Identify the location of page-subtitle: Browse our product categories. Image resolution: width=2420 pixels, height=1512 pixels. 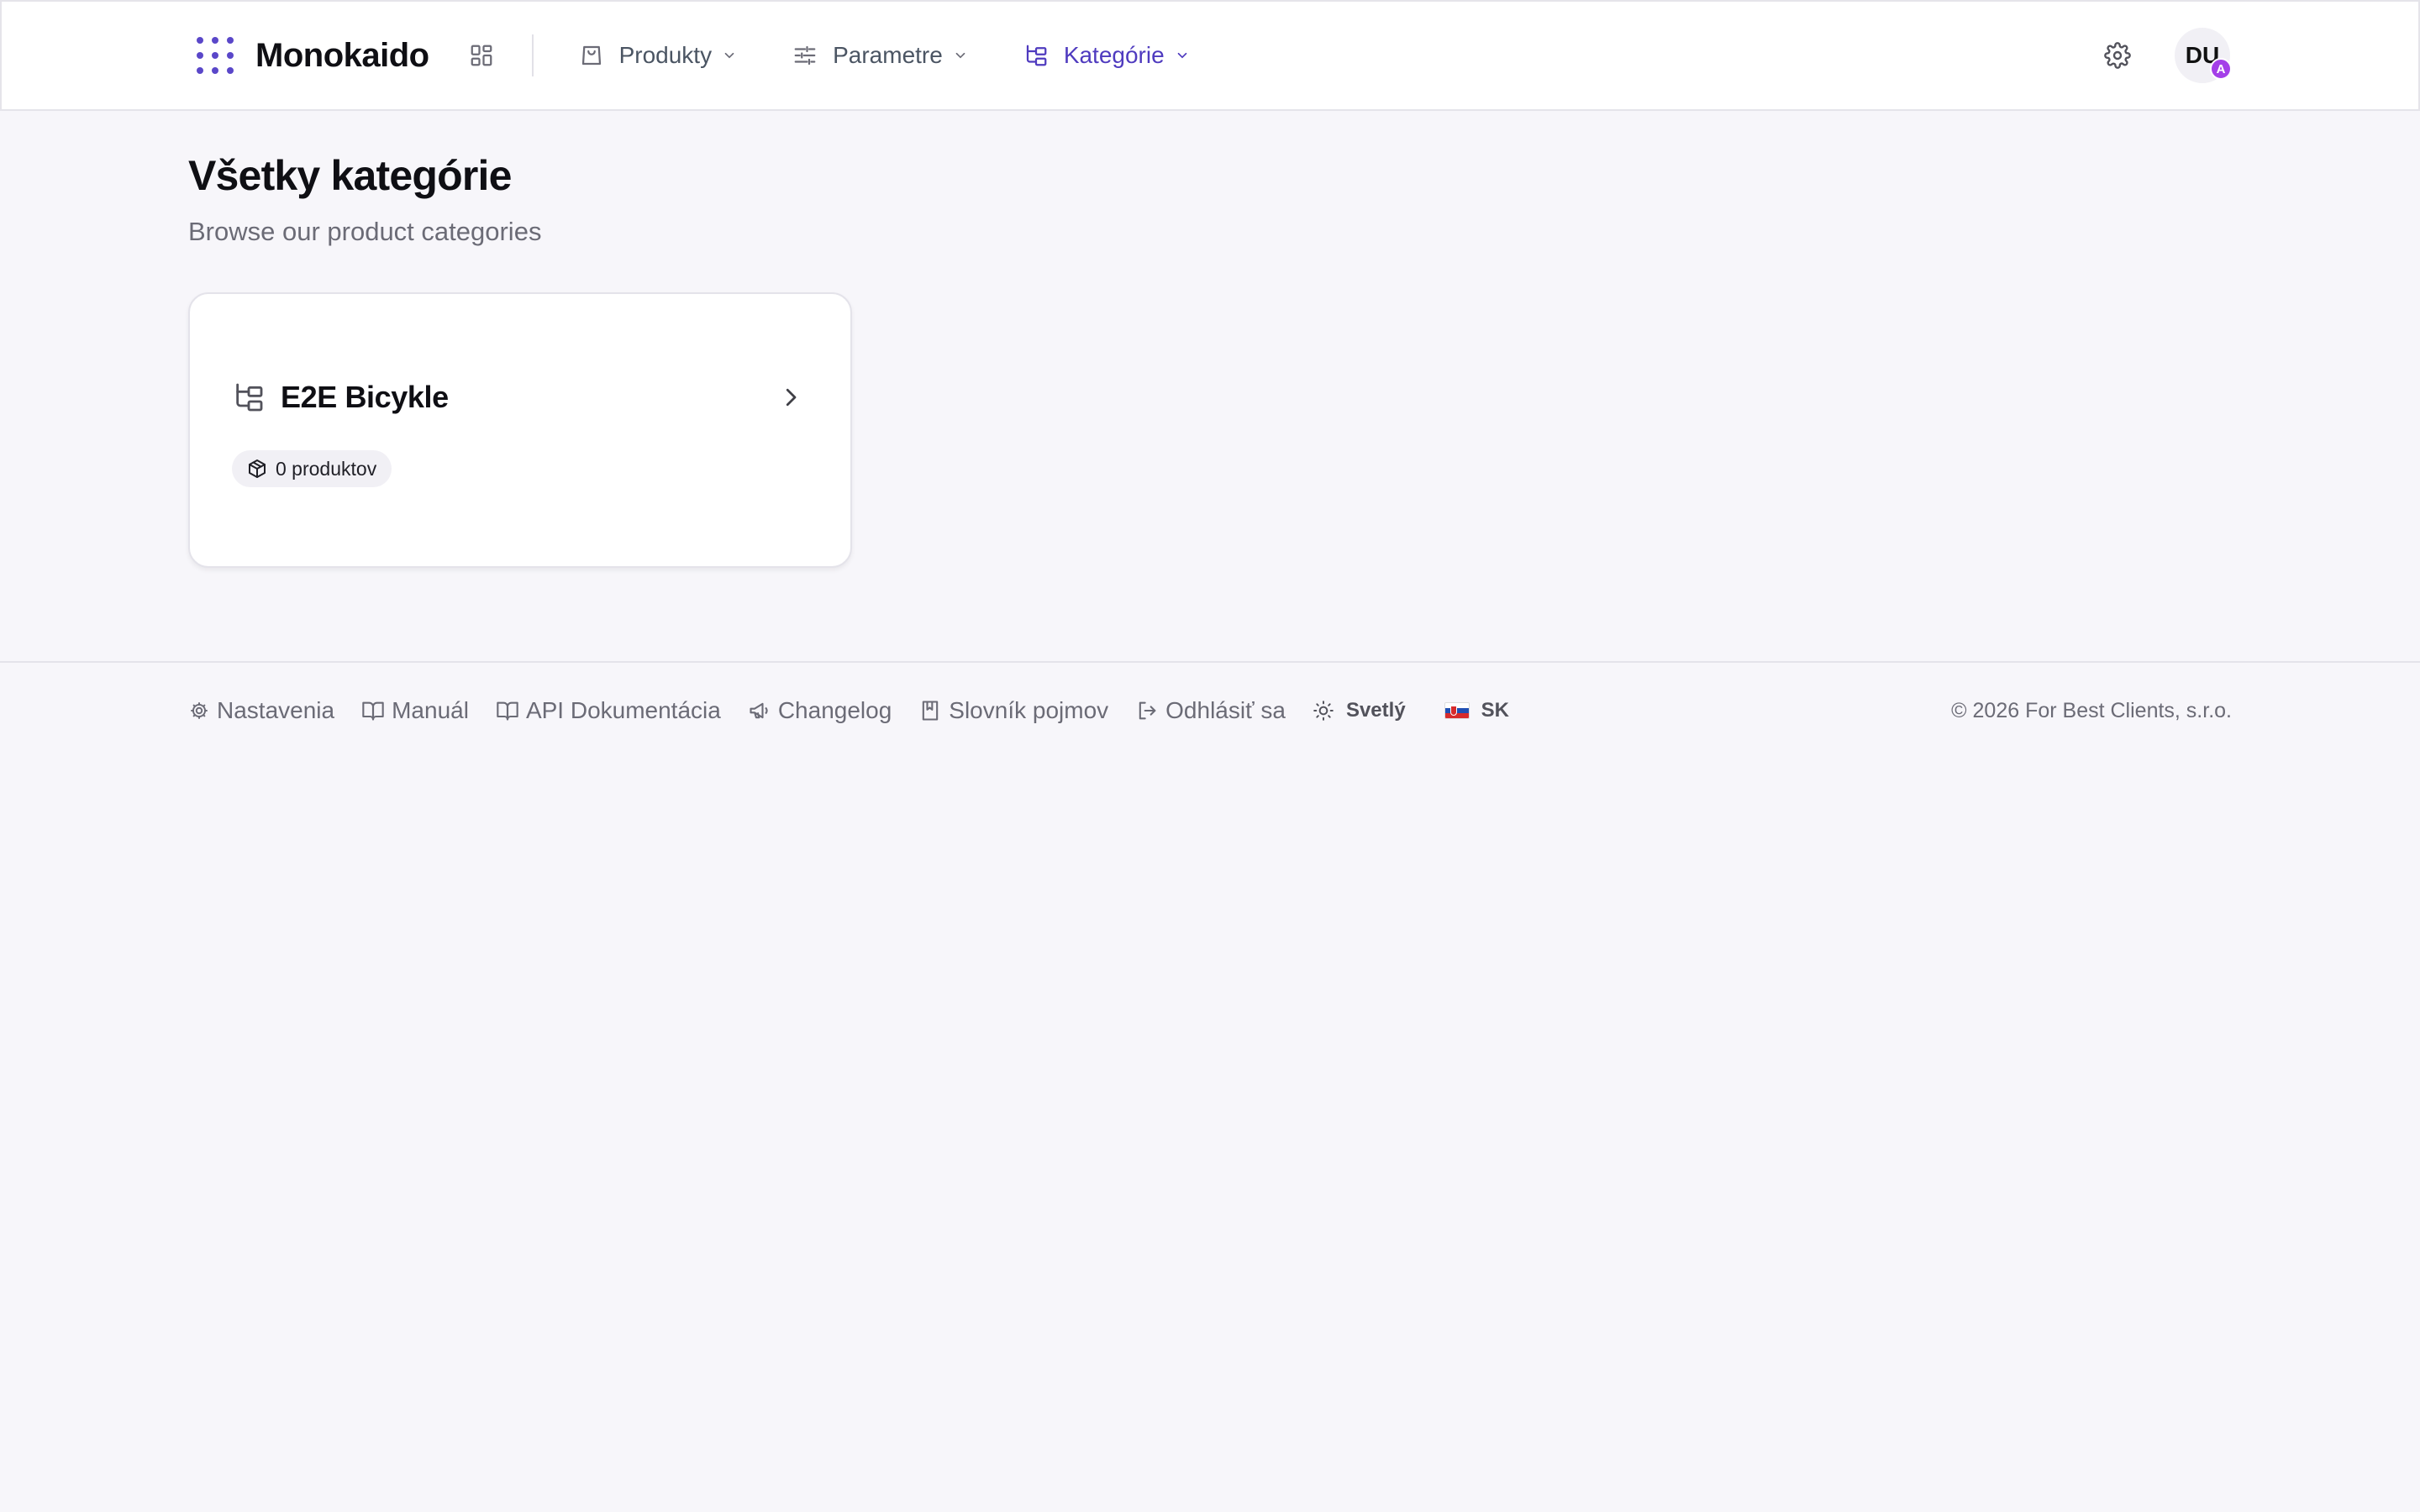
(365, 231).